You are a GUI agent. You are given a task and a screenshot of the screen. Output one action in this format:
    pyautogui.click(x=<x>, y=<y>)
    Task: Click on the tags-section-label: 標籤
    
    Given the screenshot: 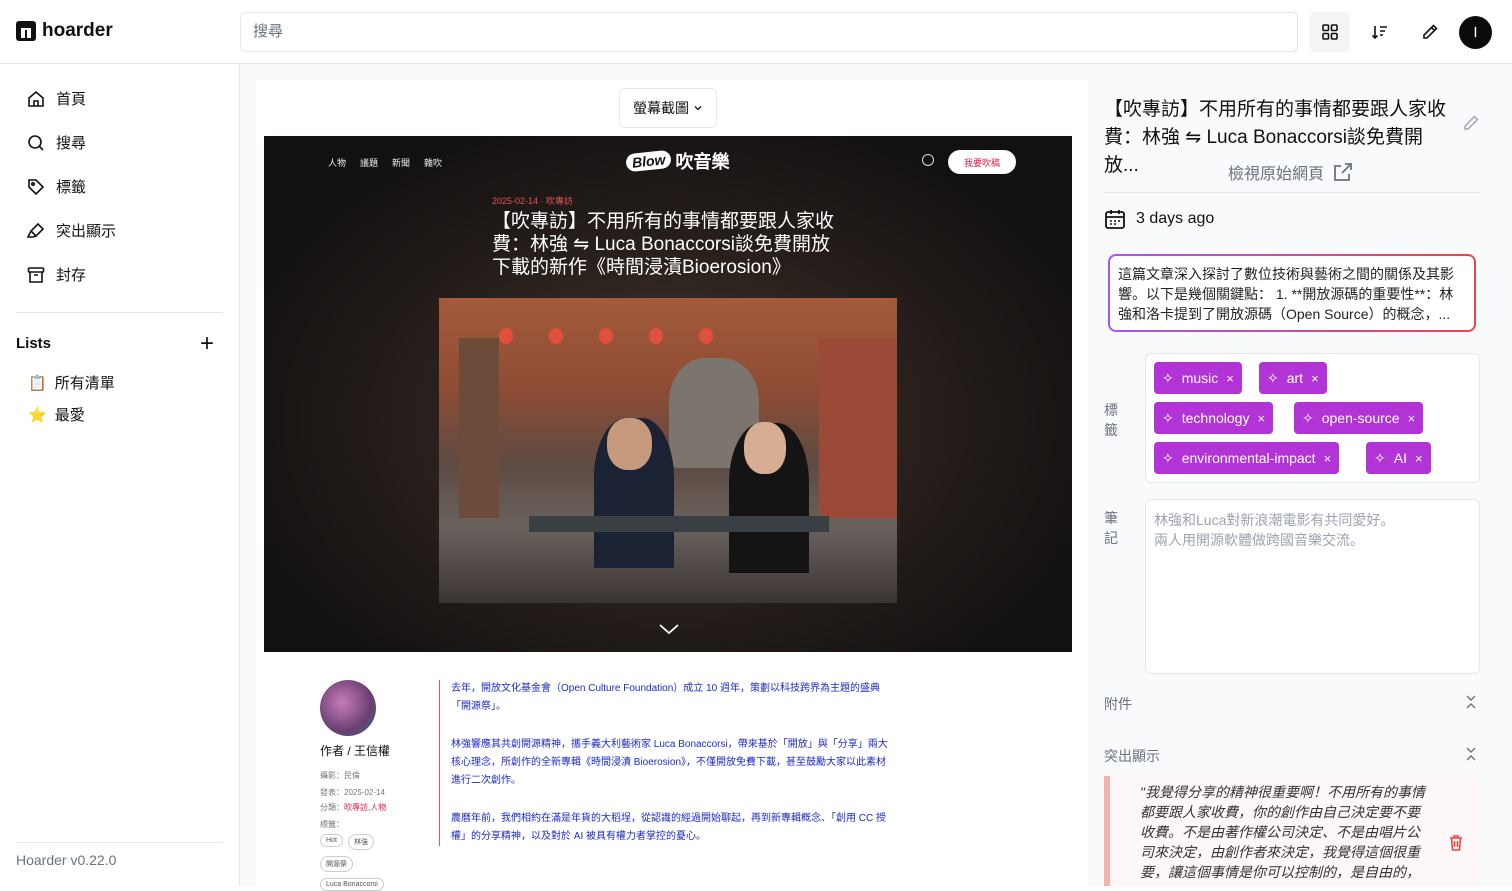 What is the action you would take?
    pyautogui.click(x=1111, y=420)
    